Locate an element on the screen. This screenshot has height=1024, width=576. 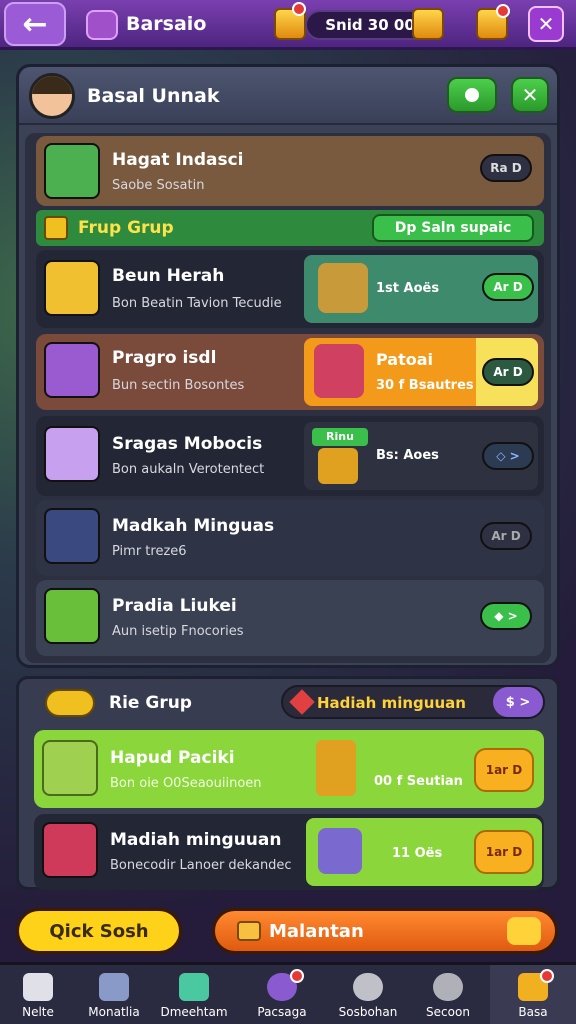
weekly-reward-bar: Hadiah minguuan $ > is located at coordinates (413, 702).